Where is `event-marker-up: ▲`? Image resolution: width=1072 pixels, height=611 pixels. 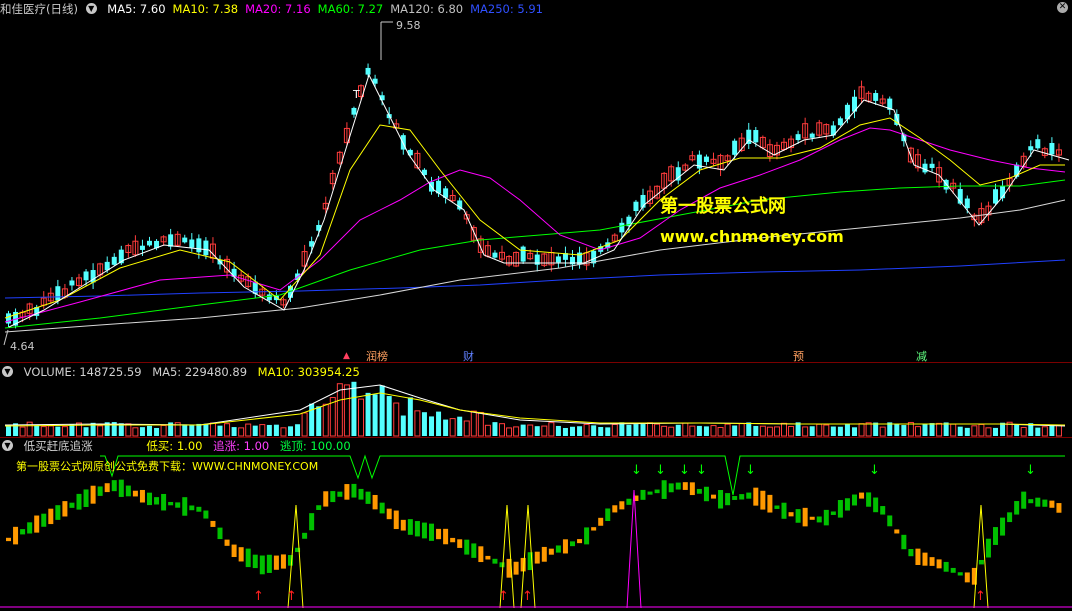 event-marker-up: ▲ is located at coordinates (346, 356).